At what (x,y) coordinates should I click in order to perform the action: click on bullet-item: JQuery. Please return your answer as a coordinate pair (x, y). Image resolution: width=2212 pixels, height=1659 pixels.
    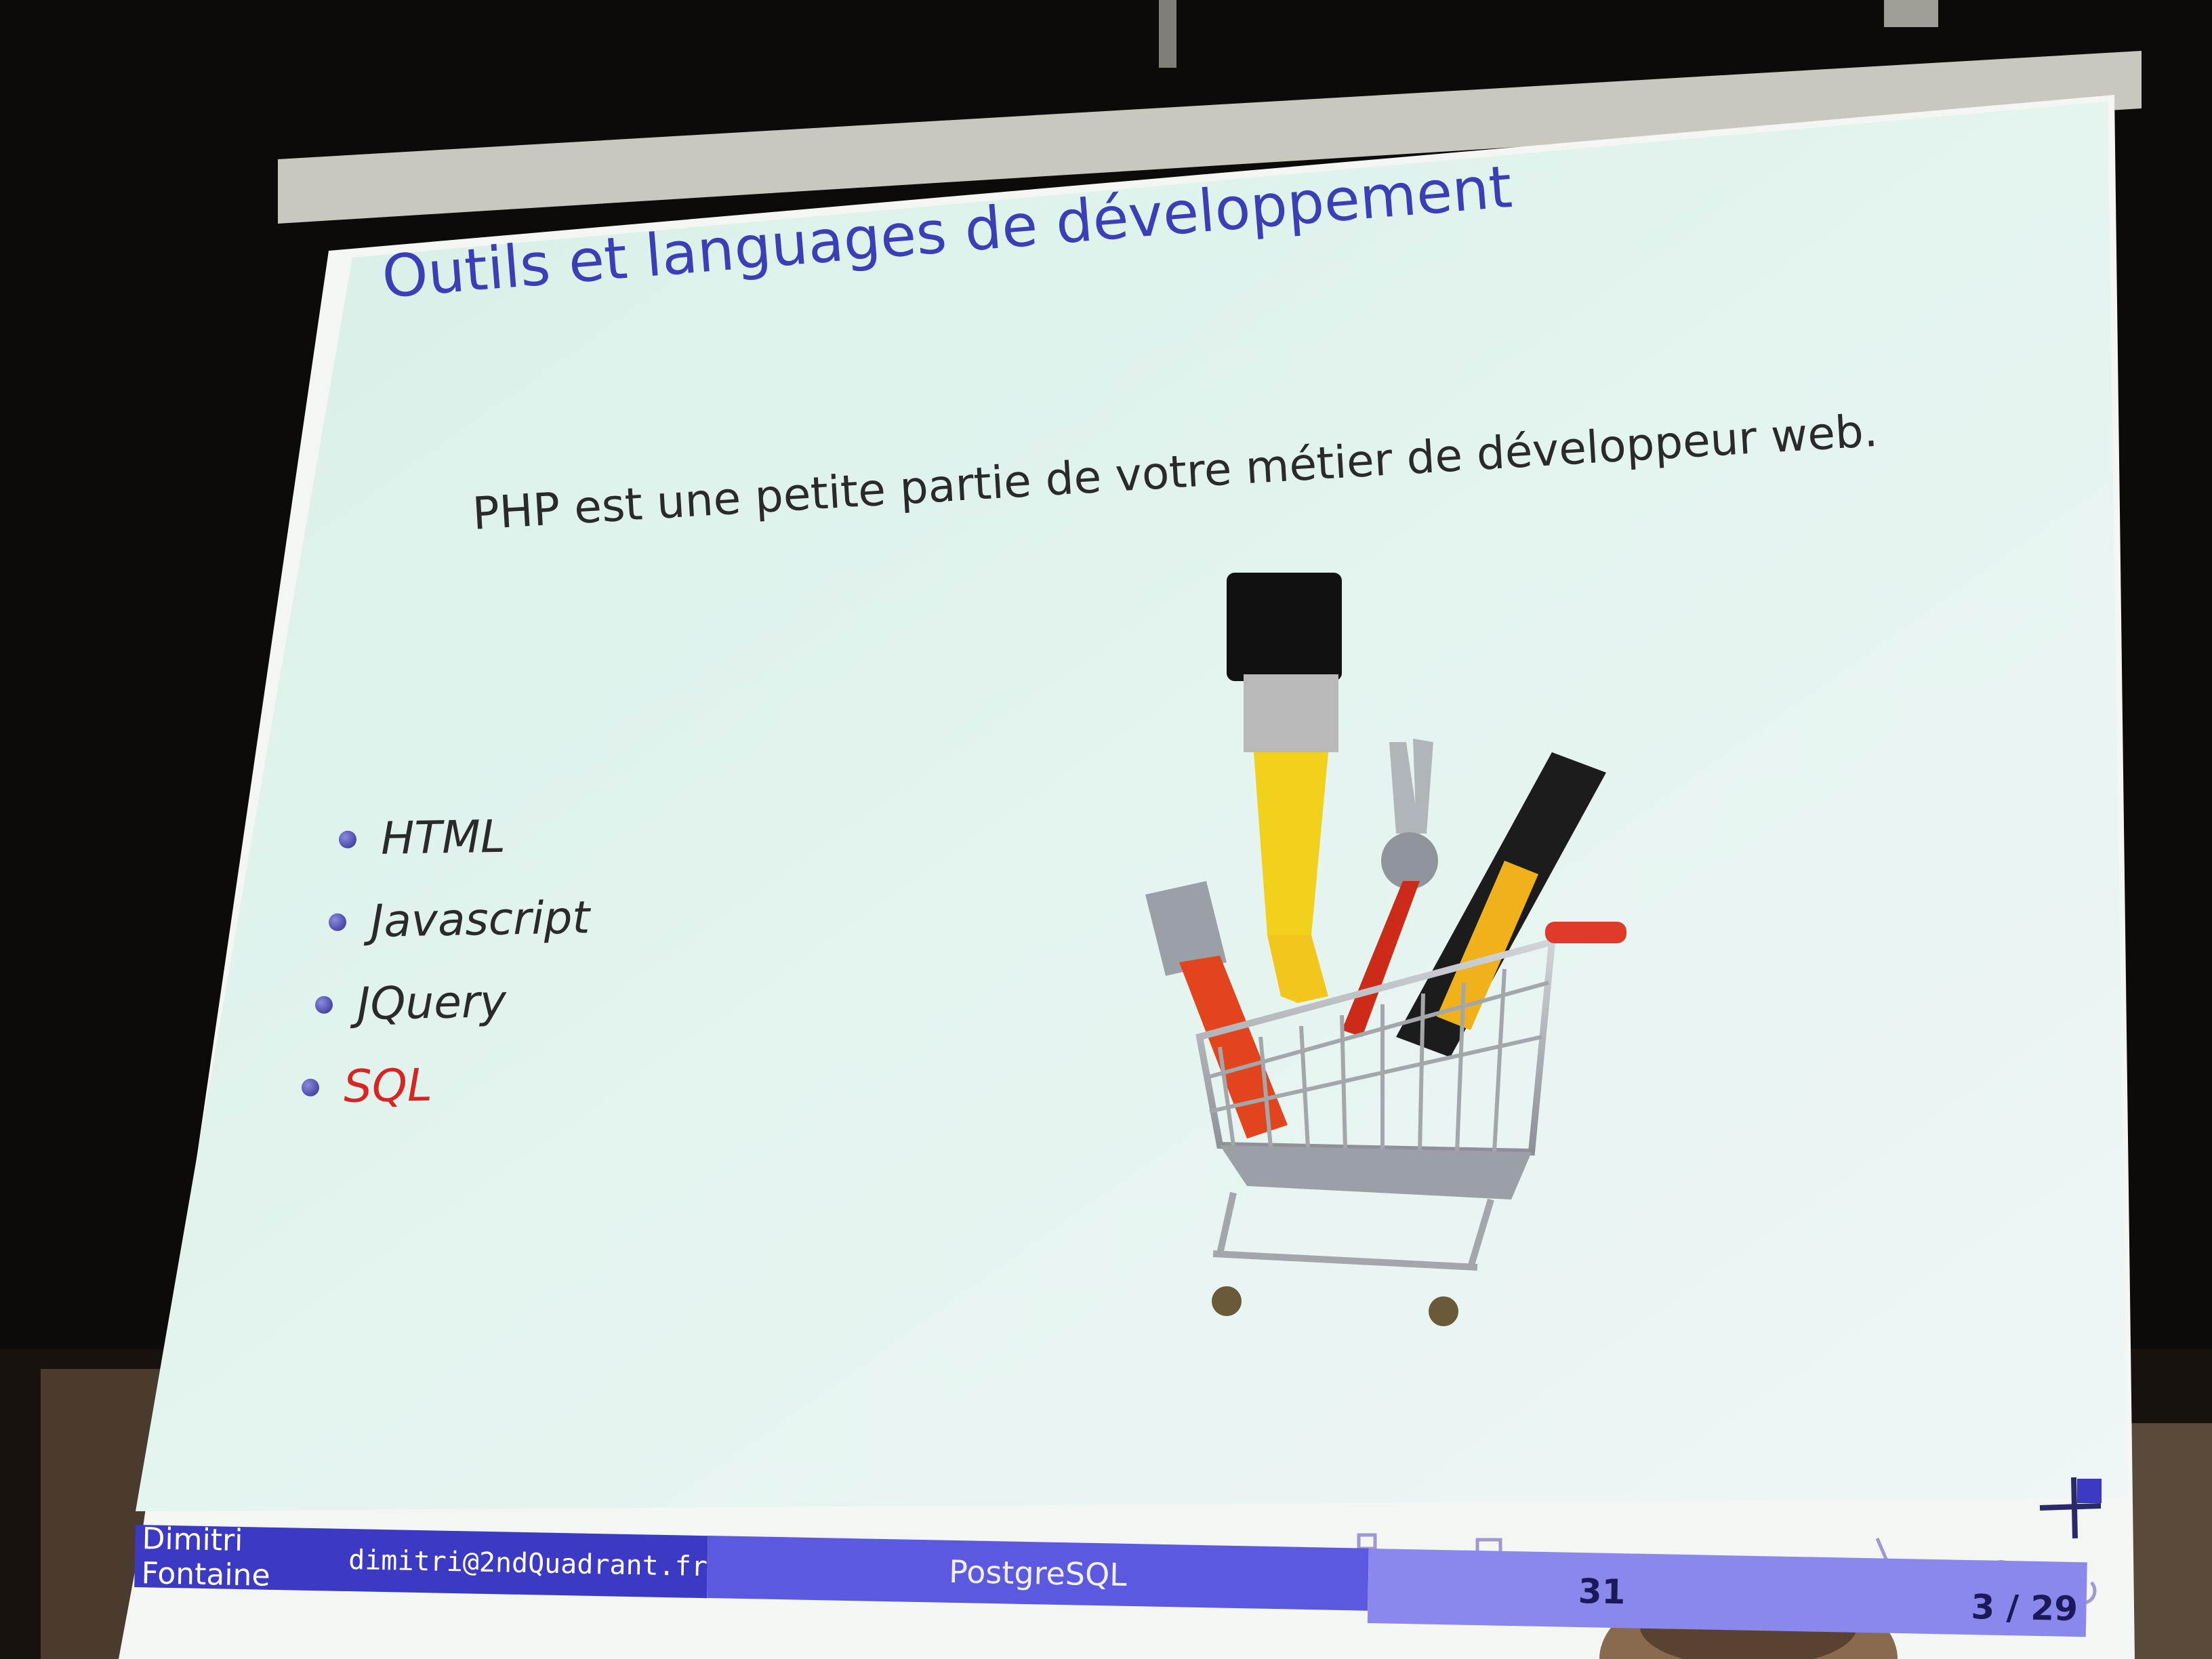
    Looking at the image, I should click on (411, 1003).